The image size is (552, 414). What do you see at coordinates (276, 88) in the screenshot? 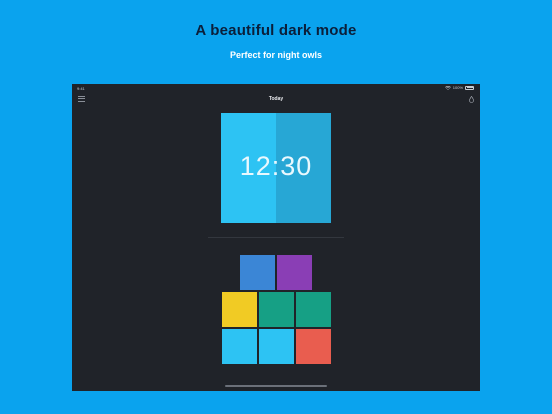
I see `status-bar: 9:41 100%` at bounding box center [276, 88].